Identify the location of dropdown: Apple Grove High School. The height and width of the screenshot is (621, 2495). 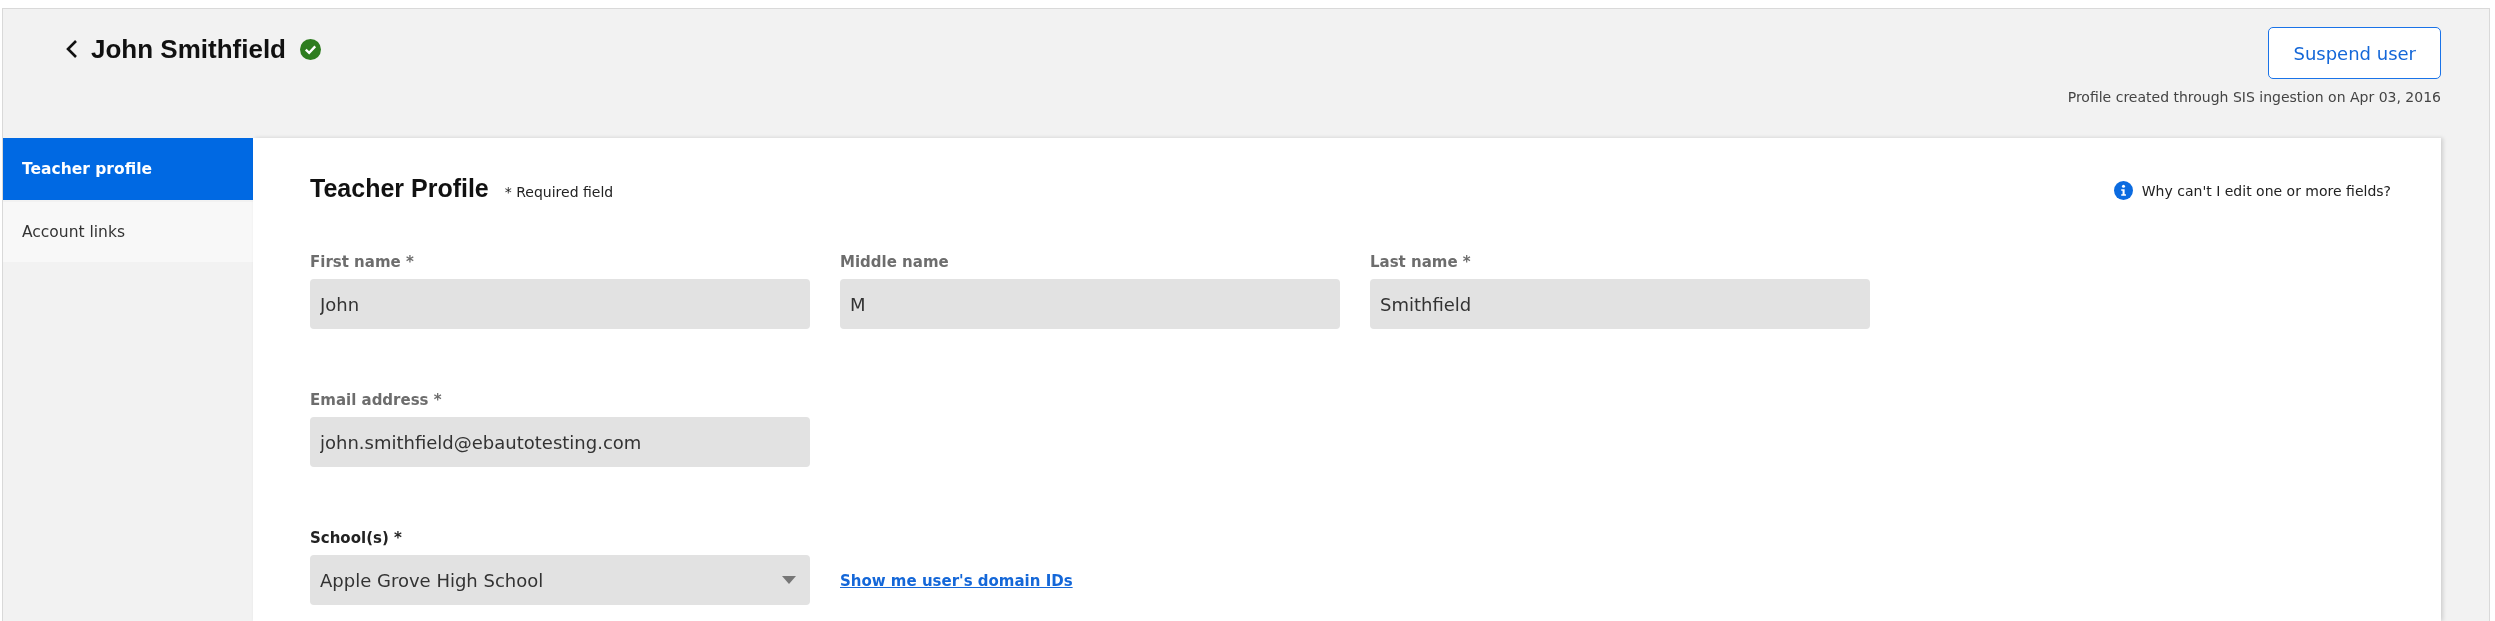
(560, 580).